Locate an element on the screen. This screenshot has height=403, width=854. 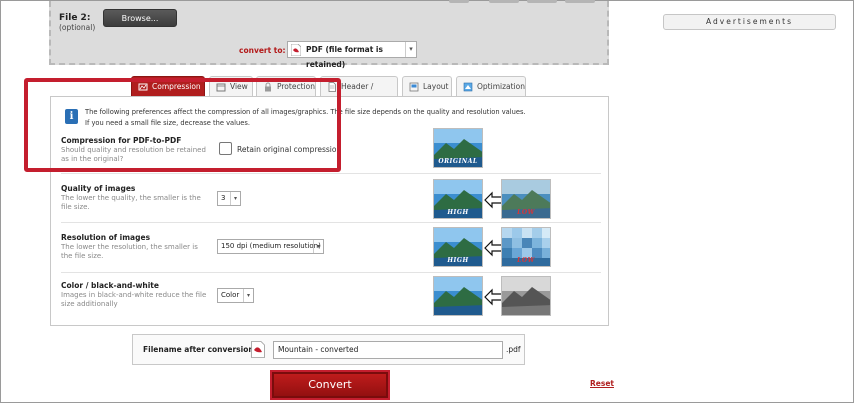
format-select-value: PDF (file format is retained) is located at coordinates (344, 57).